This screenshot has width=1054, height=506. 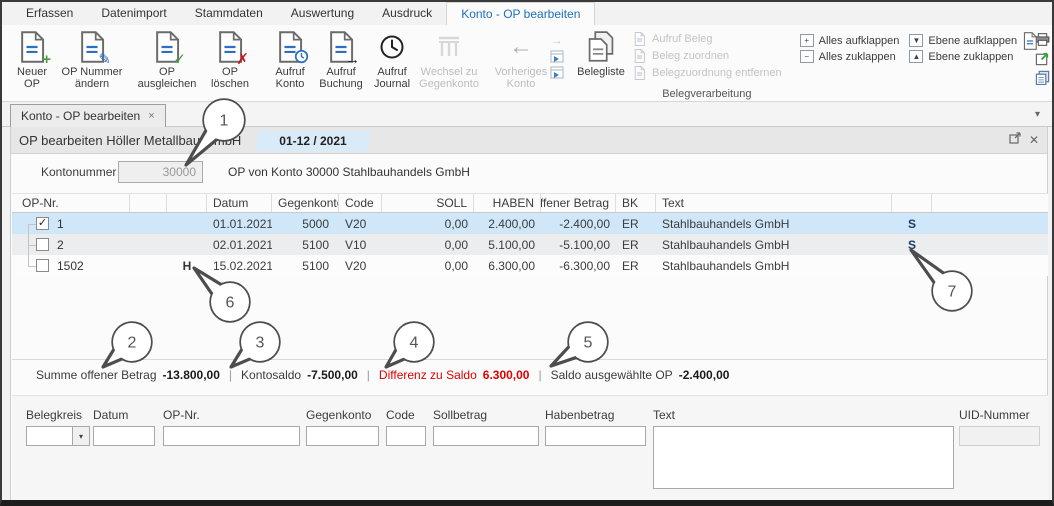 I want to click on ribbon-tab-konto-op-bearbeiten: Konto - OP bearbeiten, so click(x=521, y=13).